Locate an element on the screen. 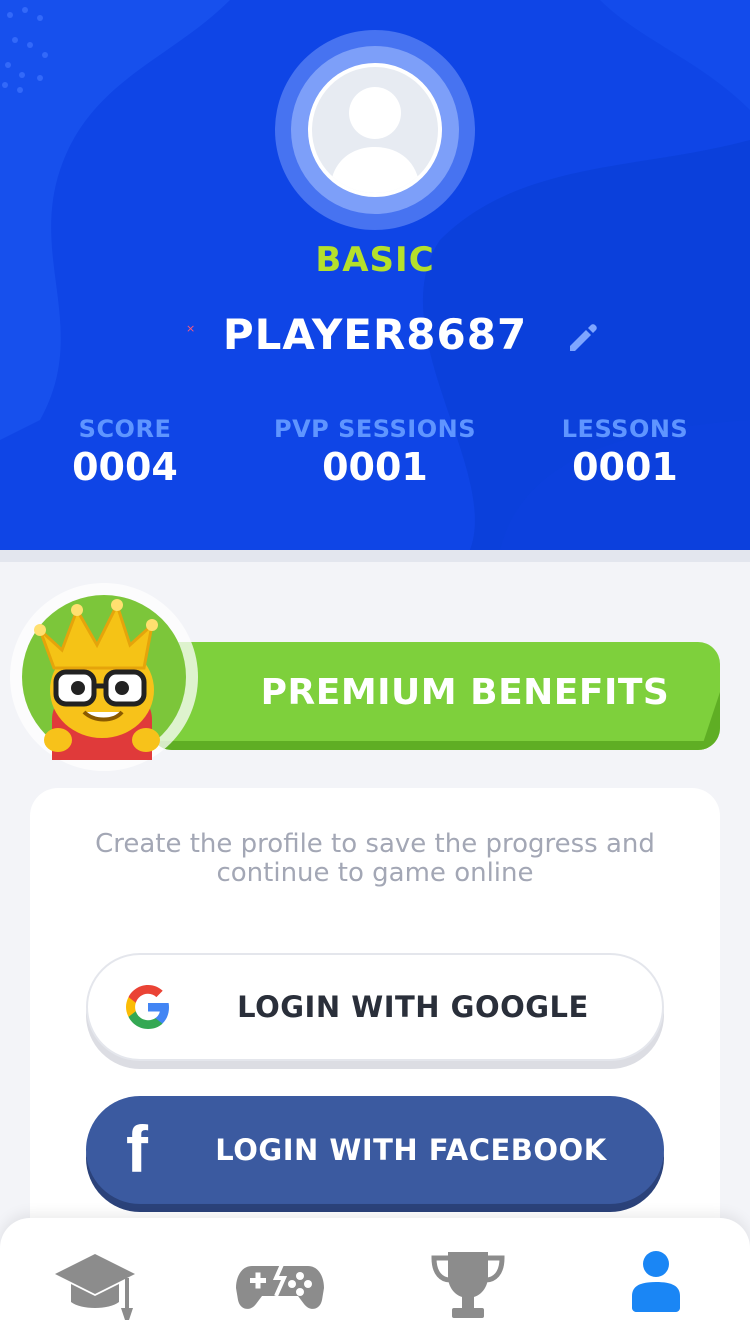 The height and width of the screenshot is (1334, 750). avatar-placeholder is located at coordinates (375, 130).